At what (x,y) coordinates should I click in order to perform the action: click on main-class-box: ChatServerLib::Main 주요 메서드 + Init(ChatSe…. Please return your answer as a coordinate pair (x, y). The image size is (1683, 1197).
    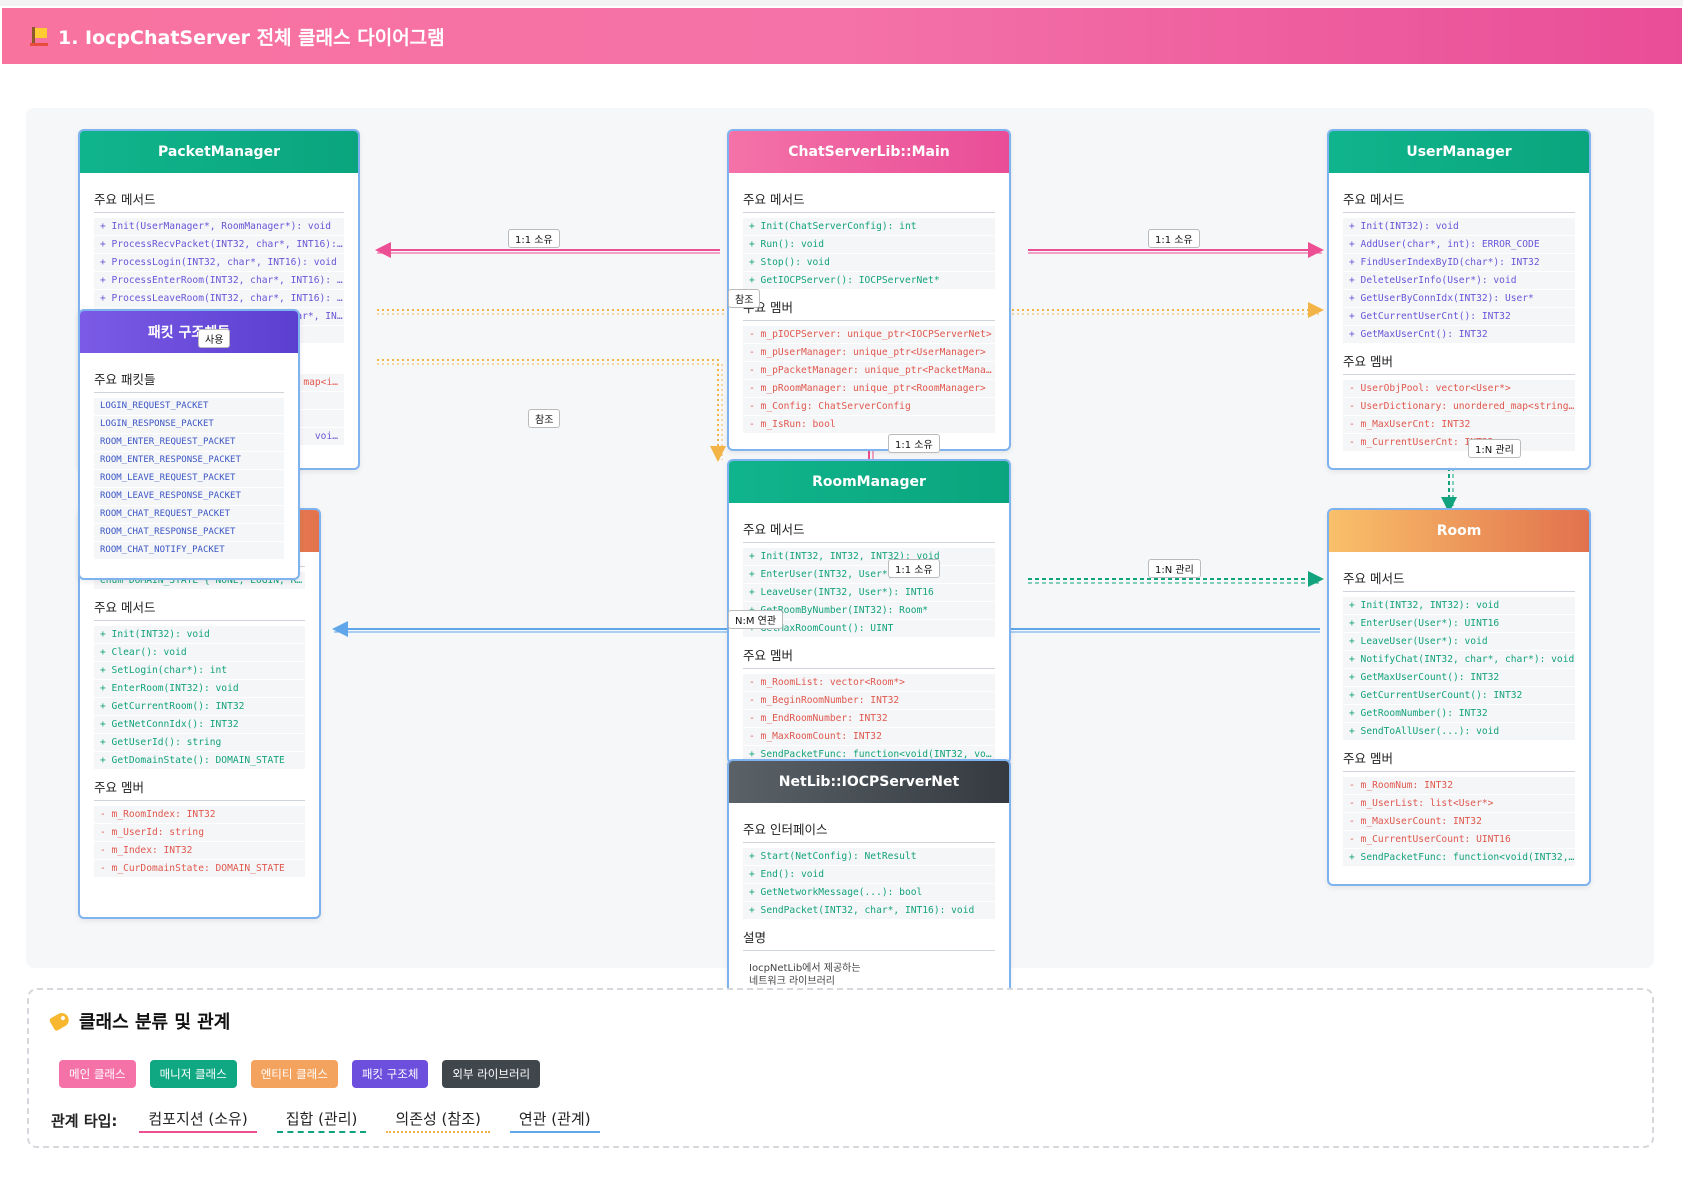
    Looking at the image, I should click on (869, 290).